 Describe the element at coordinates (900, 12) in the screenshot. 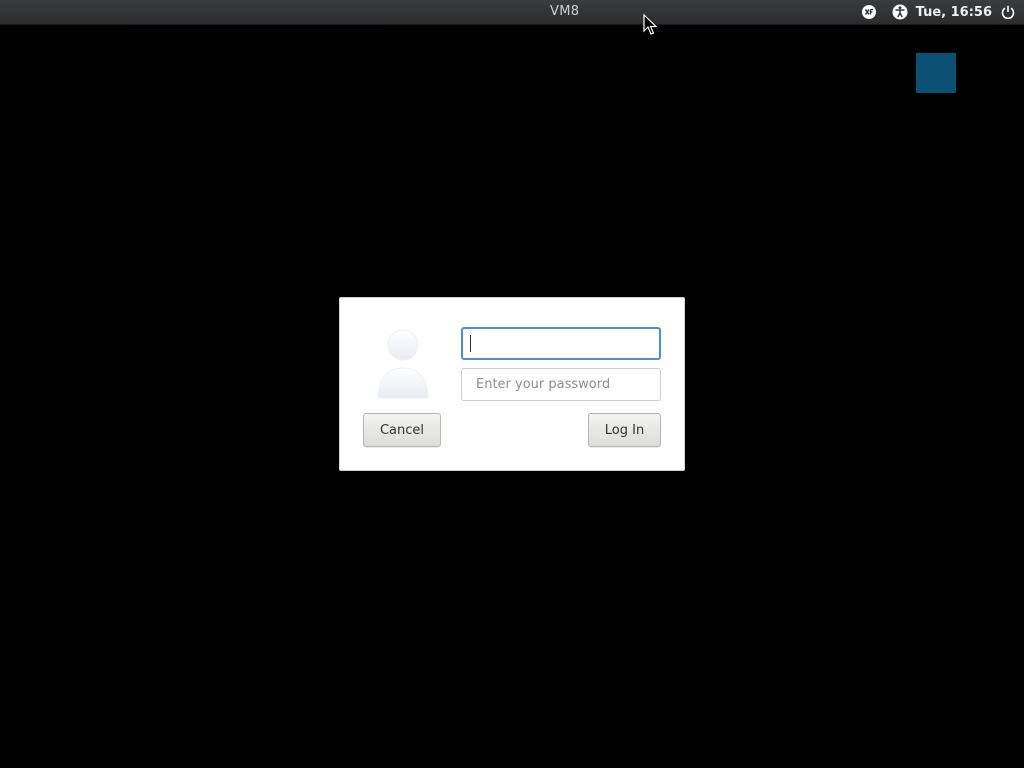

I see `accessibility-icon` at that location.